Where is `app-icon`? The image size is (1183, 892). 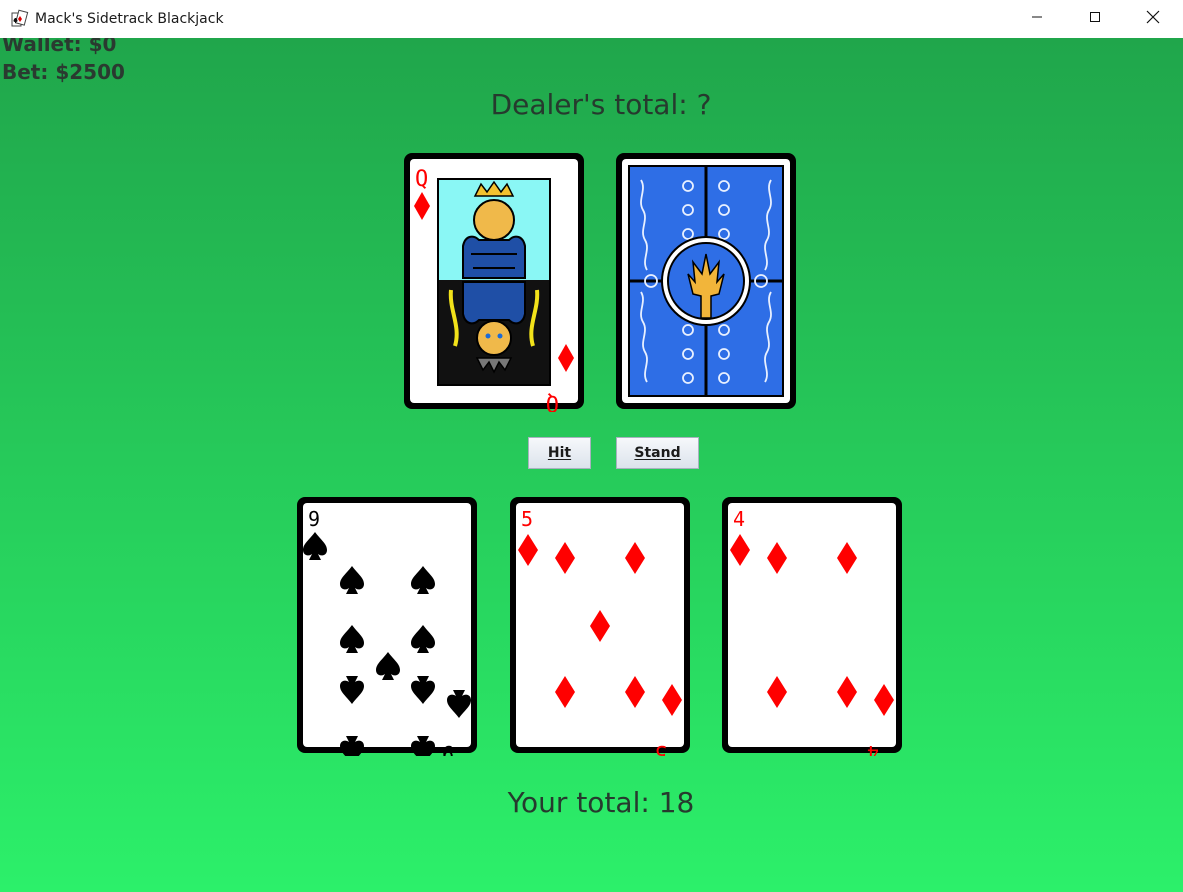 app-icon is located at coordinates (20, 19).